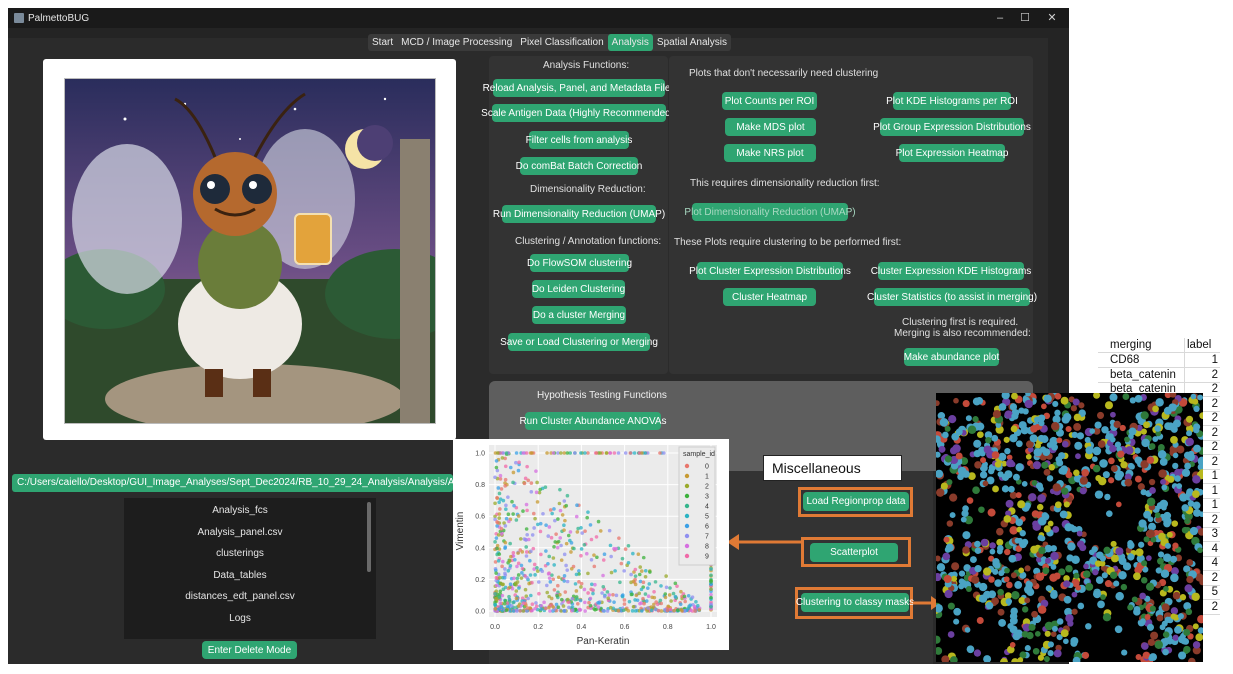 This screenshot has height=674, width=1233. What do you see at coordinates (1052, 18) in the screenshot?
I see `close-button: ✕` at bounding box center [1052, 18].